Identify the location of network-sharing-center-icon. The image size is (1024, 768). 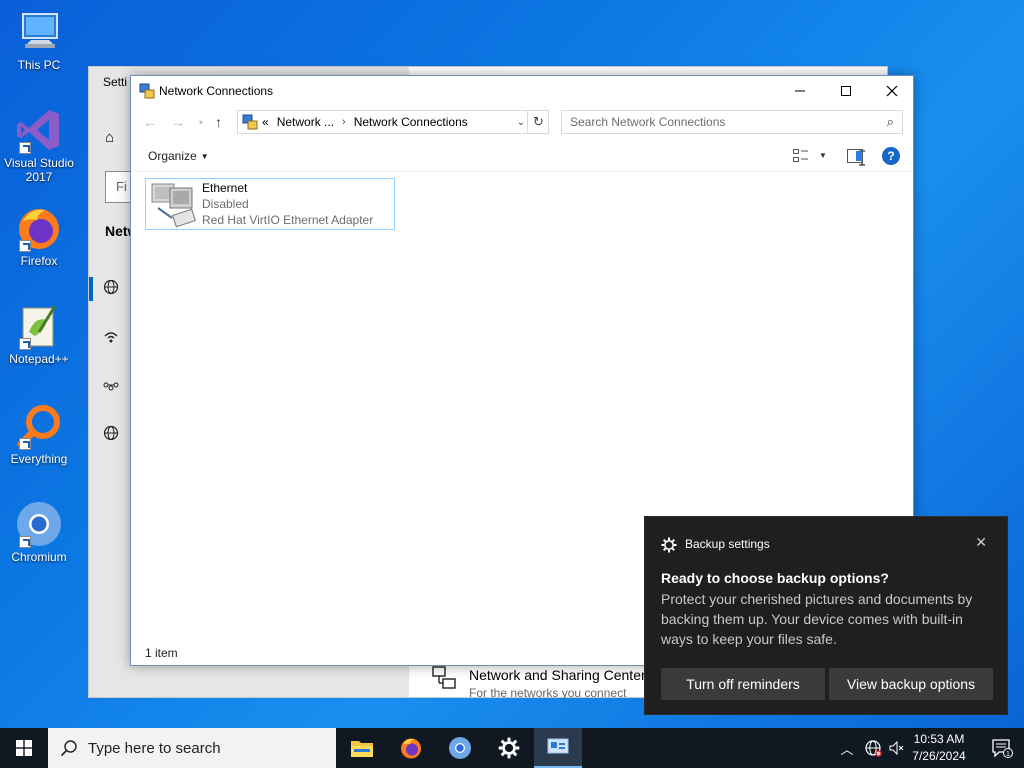
(445, 678).